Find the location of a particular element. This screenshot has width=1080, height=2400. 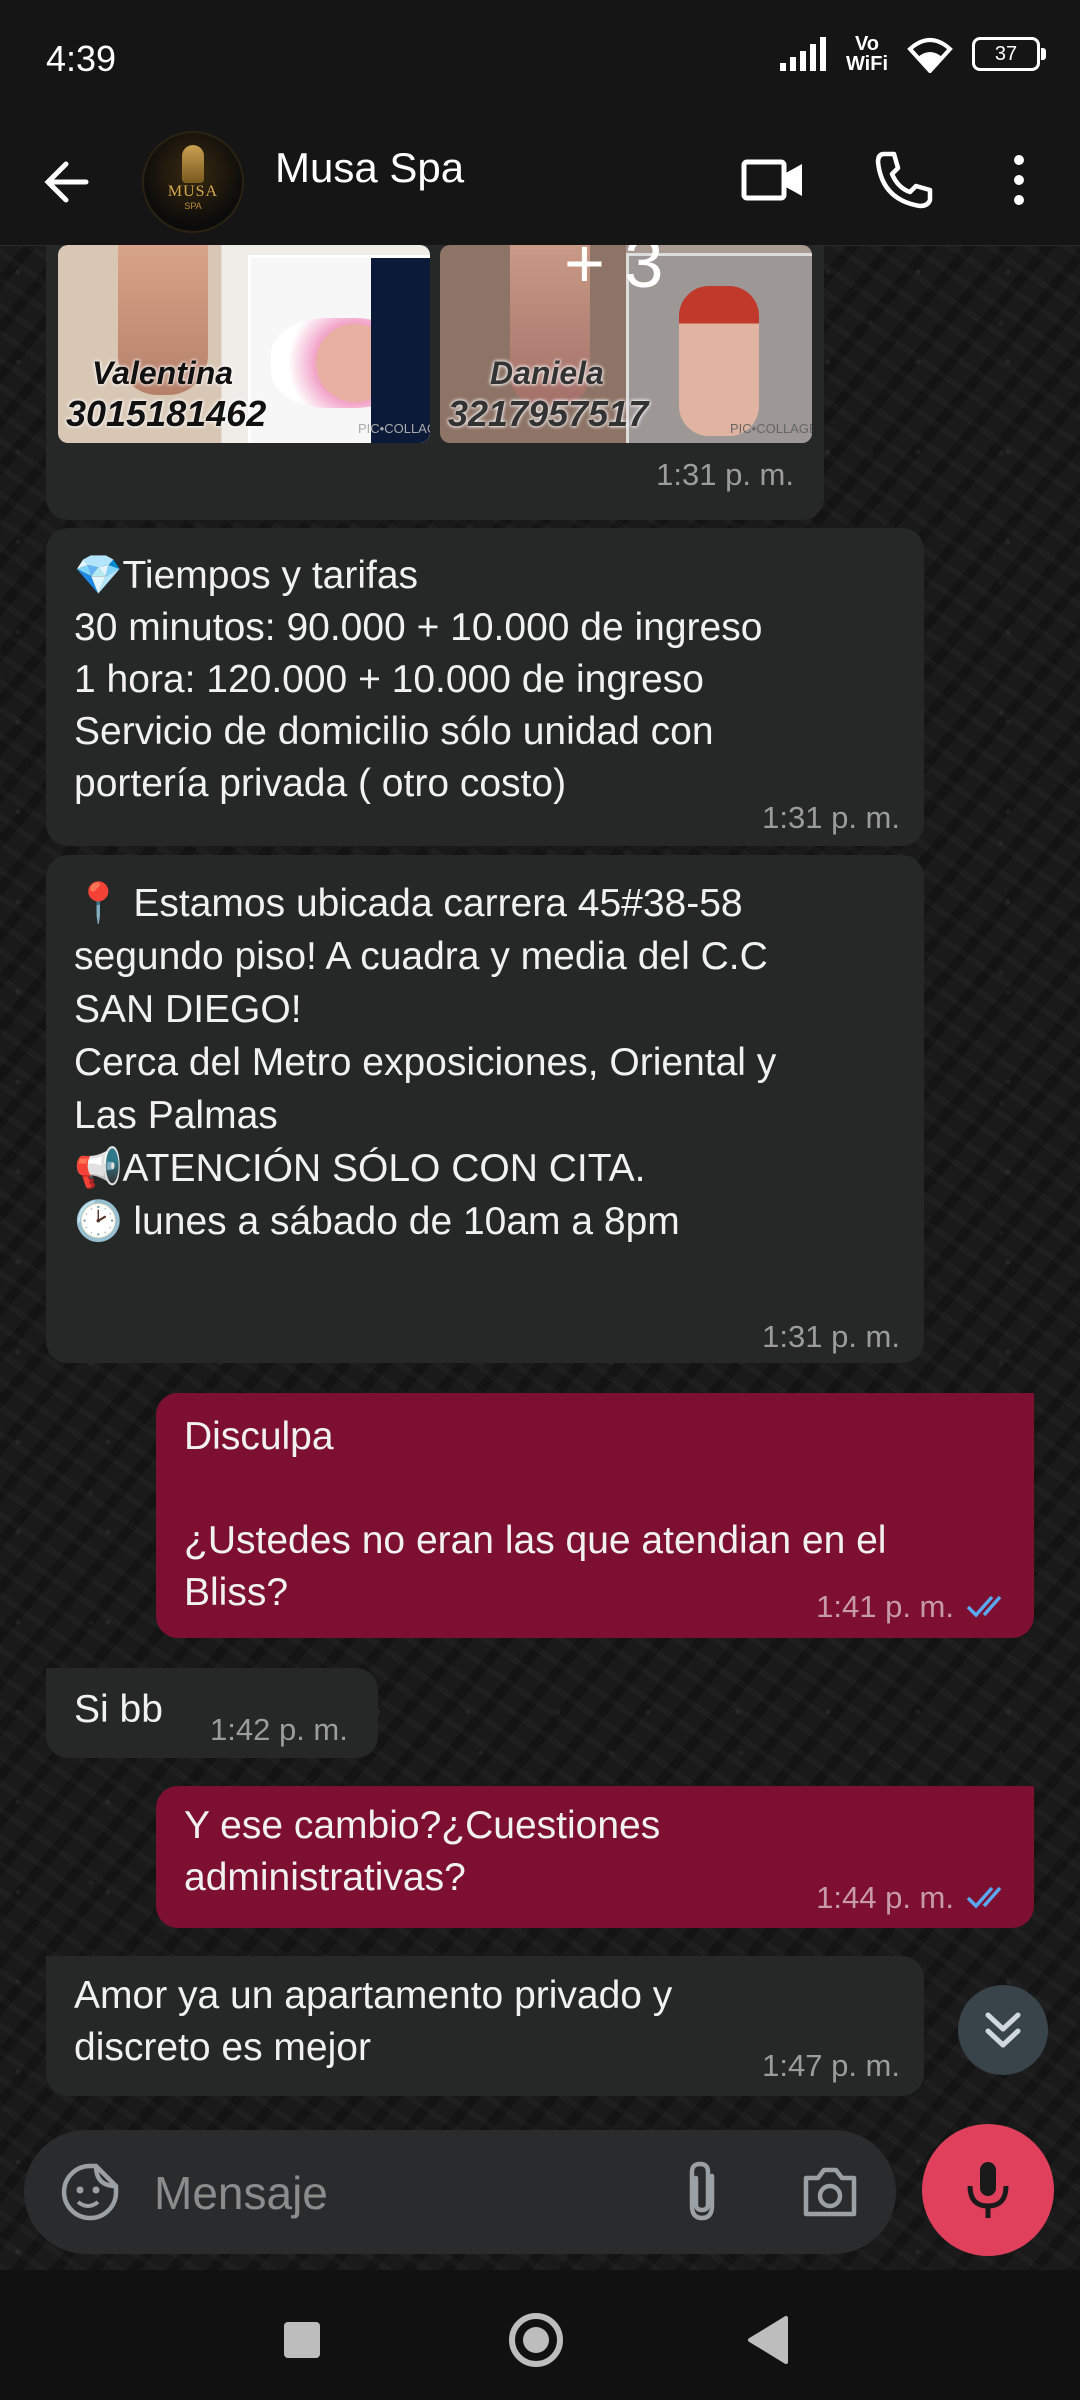

battery-indicator: 37 is located at coordinates (1009, 54).